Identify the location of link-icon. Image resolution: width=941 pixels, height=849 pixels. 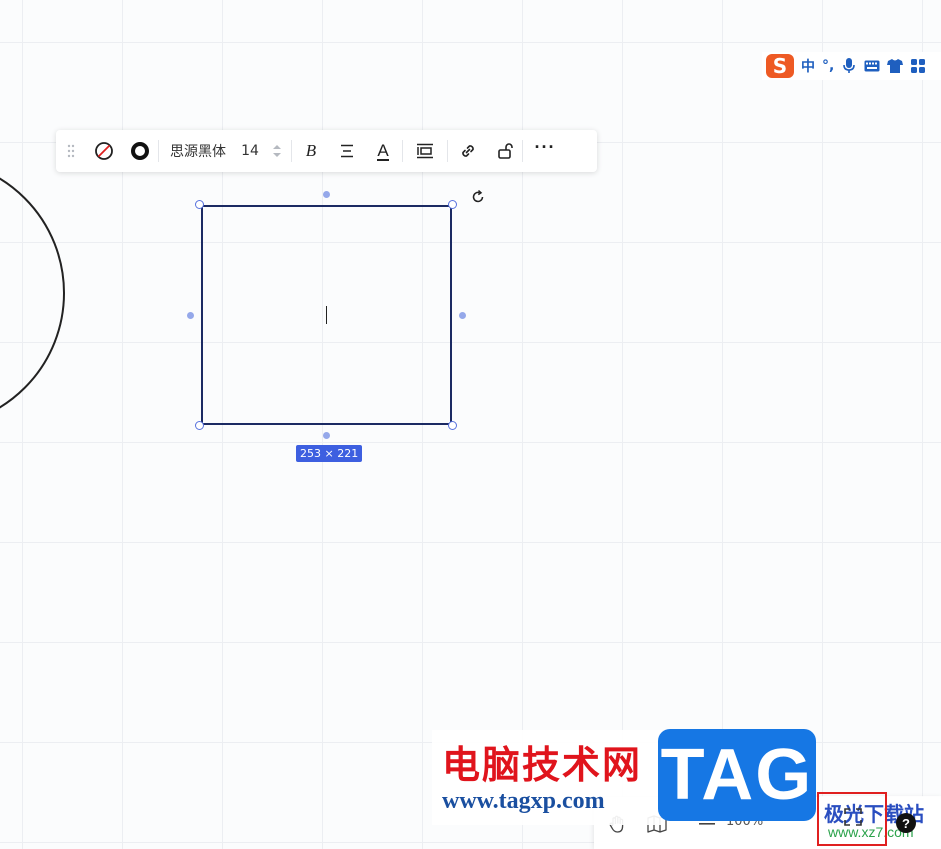
(468, 151).